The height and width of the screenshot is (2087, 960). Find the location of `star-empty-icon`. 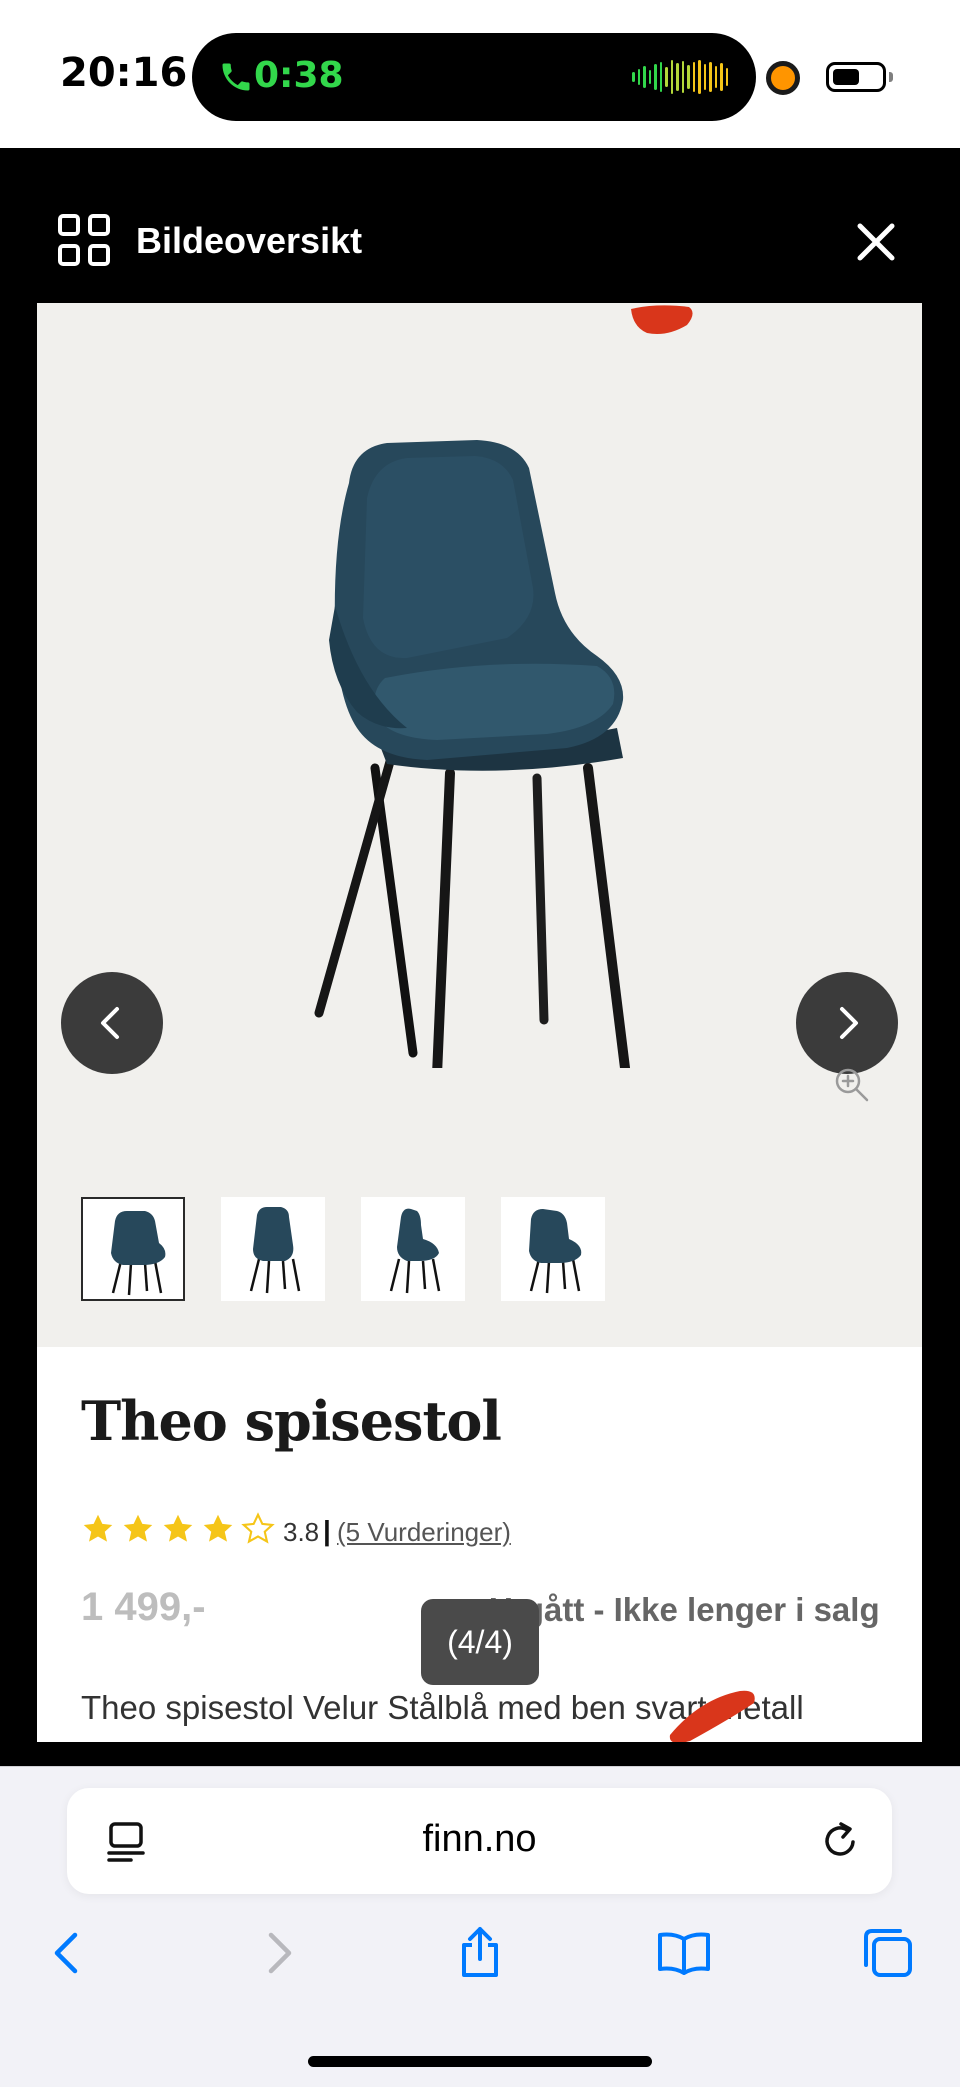

star-empty-icon is located at coordinates (258, 1528).